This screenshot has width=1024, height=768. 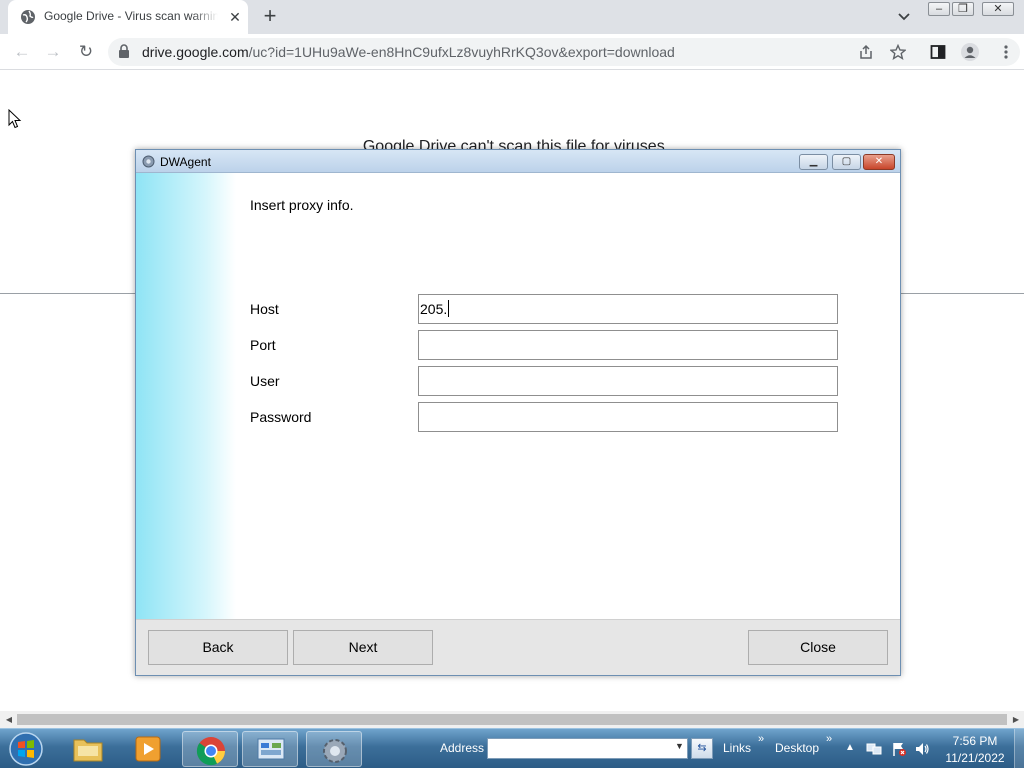 I want to click on media-player-icon, so click(x=148, y=749).